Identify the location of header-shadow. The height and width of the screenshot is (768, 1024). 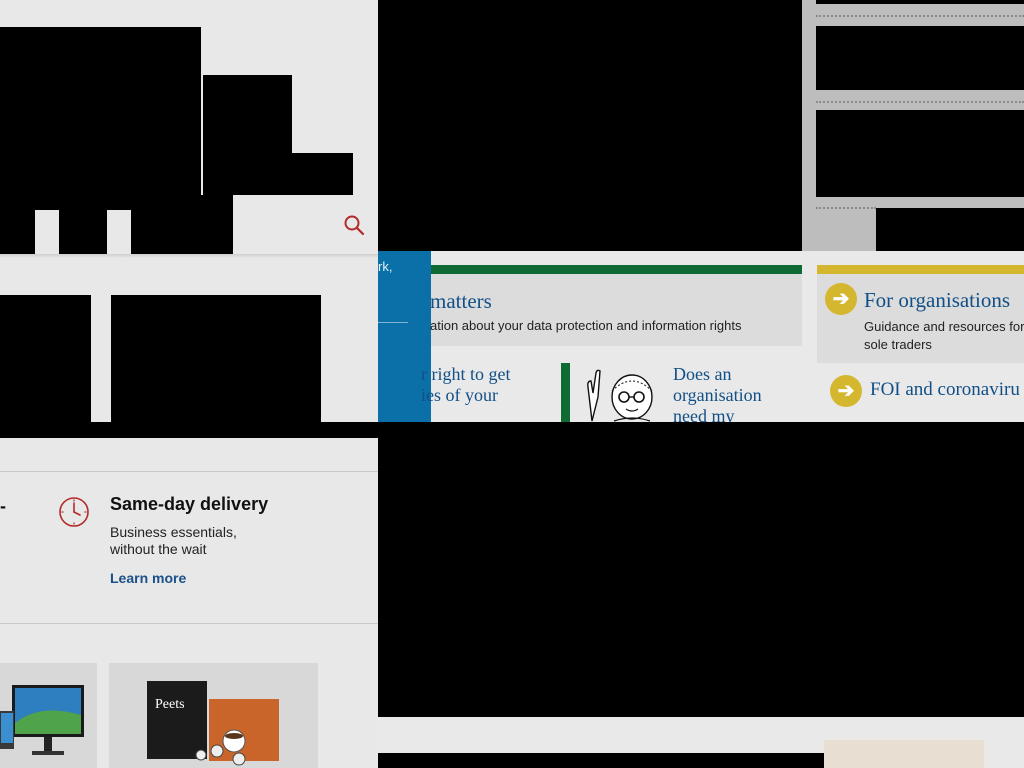
(189, 256).